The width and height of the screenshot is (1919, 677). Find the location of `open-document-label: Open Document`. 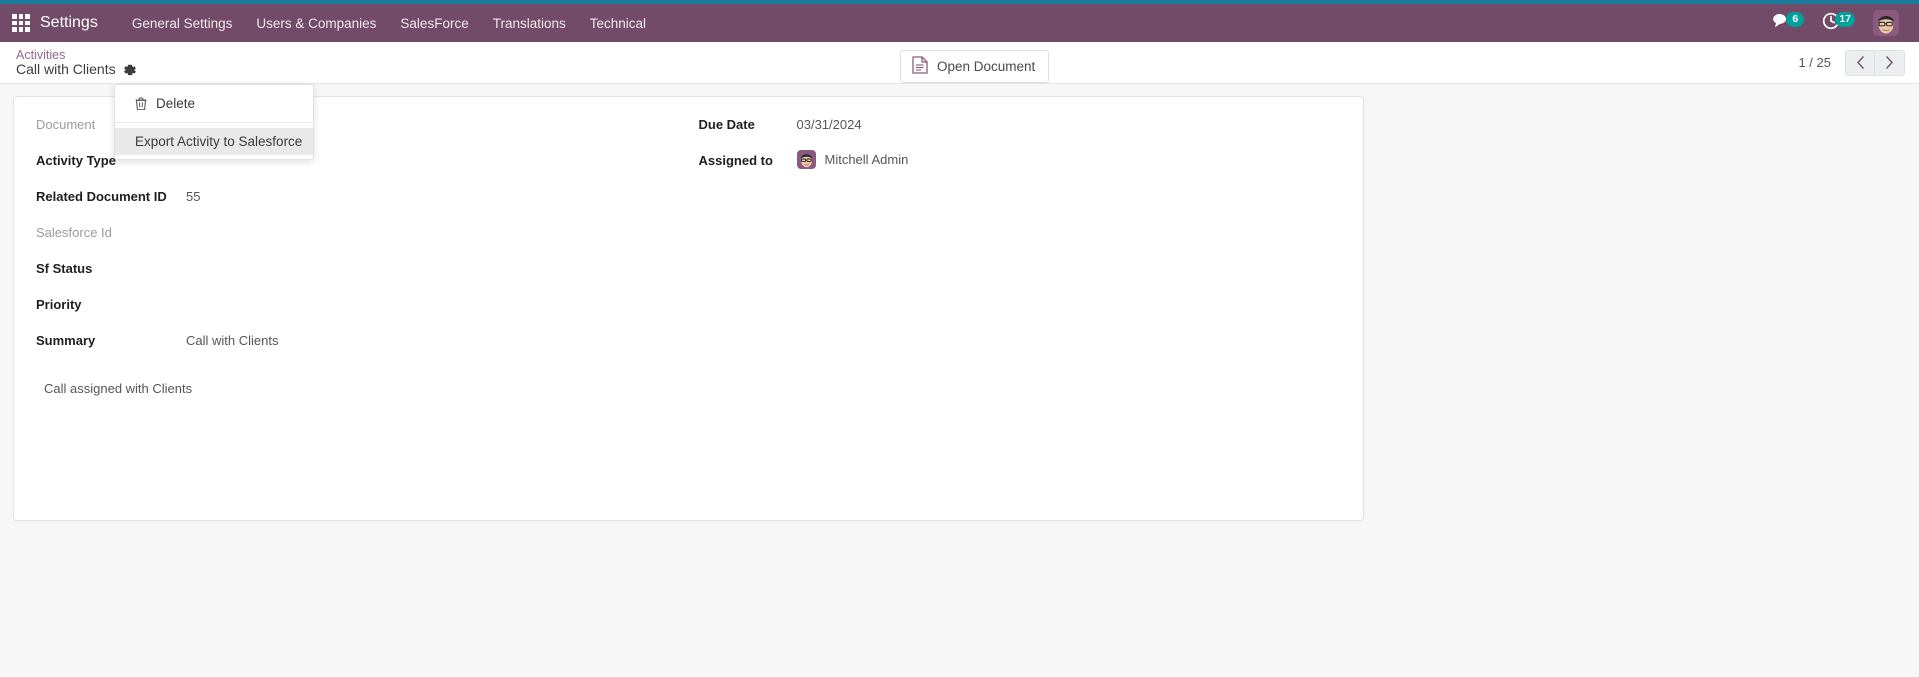

open-document-label: Open Document is located at coordinates (986, 66).